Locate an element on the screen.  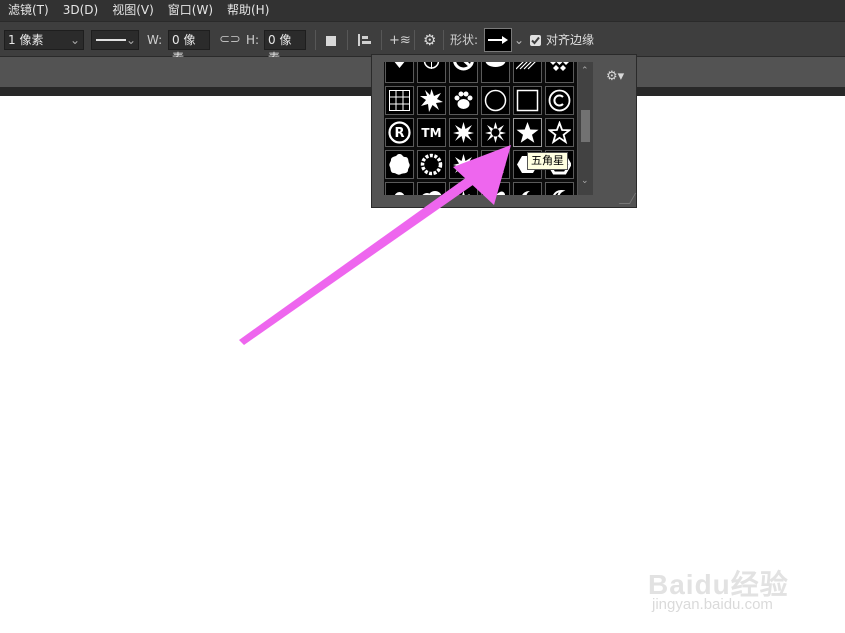
star-outline-icon is located at coordinates (559, 132).